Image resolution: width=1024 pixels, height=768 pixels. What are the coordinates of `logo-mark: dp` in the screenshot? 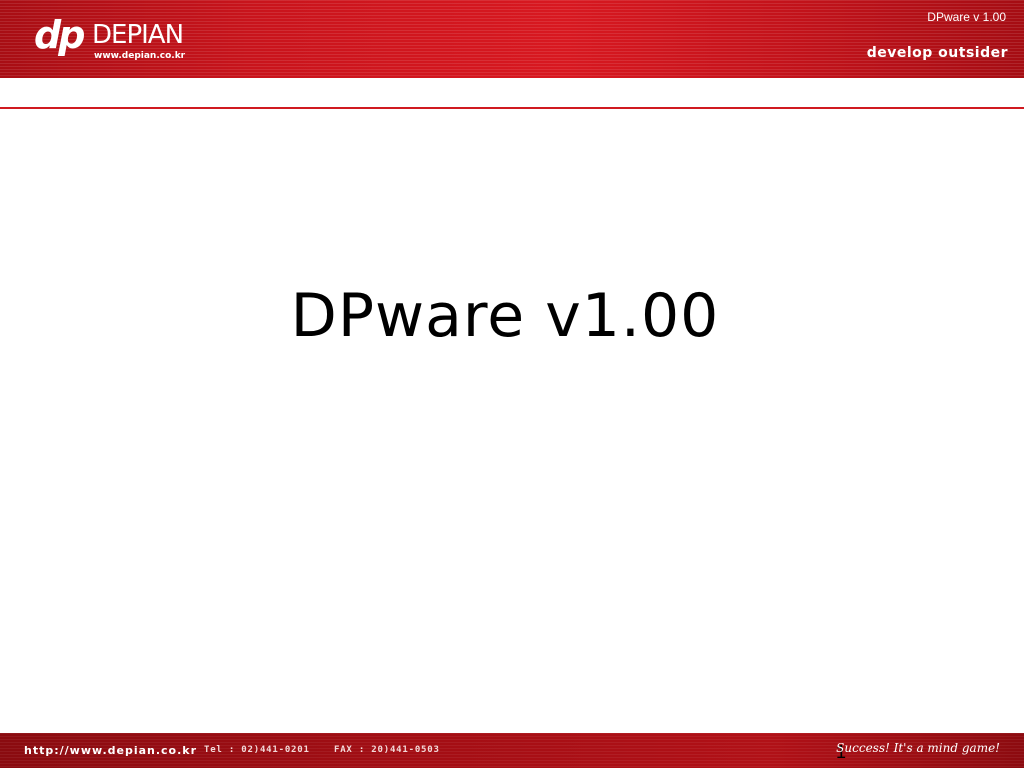 It's located at (59, 35).